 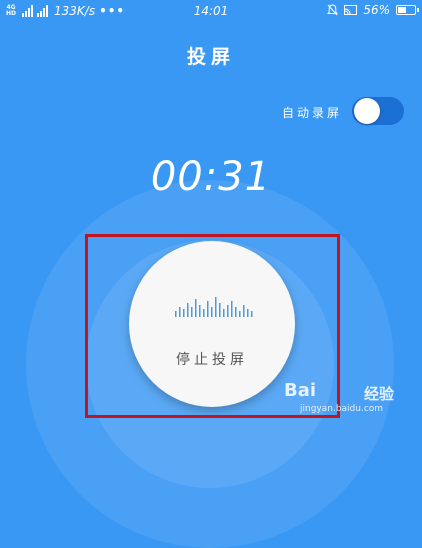 I want to click on cast-icon, so click(x=351, y=9).